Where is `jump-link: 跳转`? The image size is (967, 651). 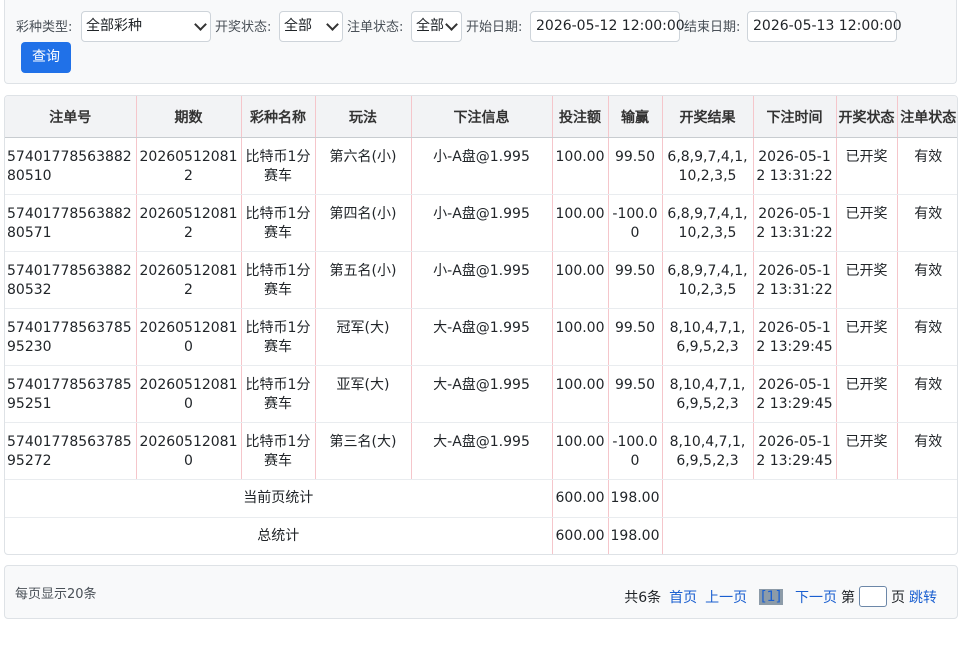 jump-link: 跳转 is located at coordinates (923, 597).